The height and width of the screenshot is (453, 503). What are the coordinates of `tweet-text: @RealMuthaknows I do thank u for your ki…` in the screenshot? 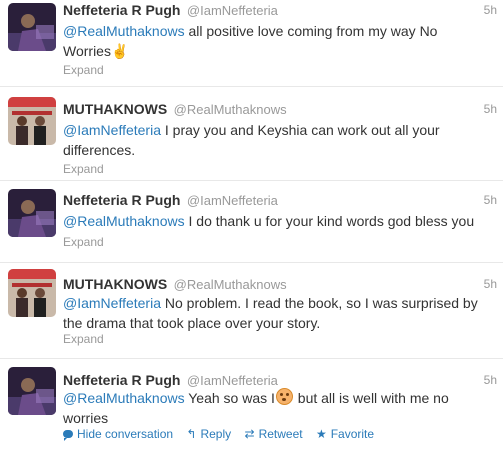 It's located at (278, 221).